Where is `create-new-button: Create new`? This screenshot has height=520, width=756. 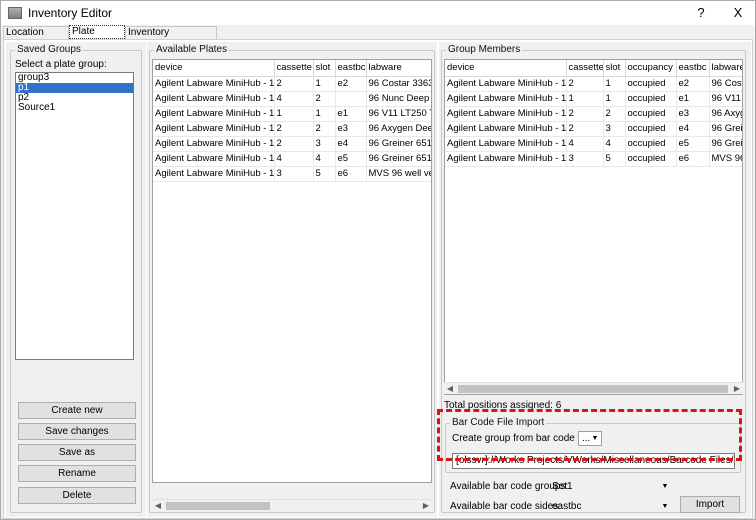
create-new-button: Create new is located at coordinates (77, 410).